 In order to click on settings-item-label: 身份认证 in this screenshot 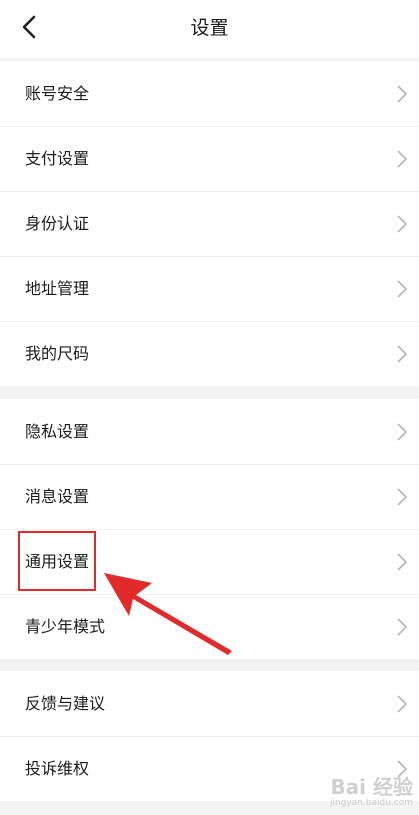, I will do `click(57, 223)`.